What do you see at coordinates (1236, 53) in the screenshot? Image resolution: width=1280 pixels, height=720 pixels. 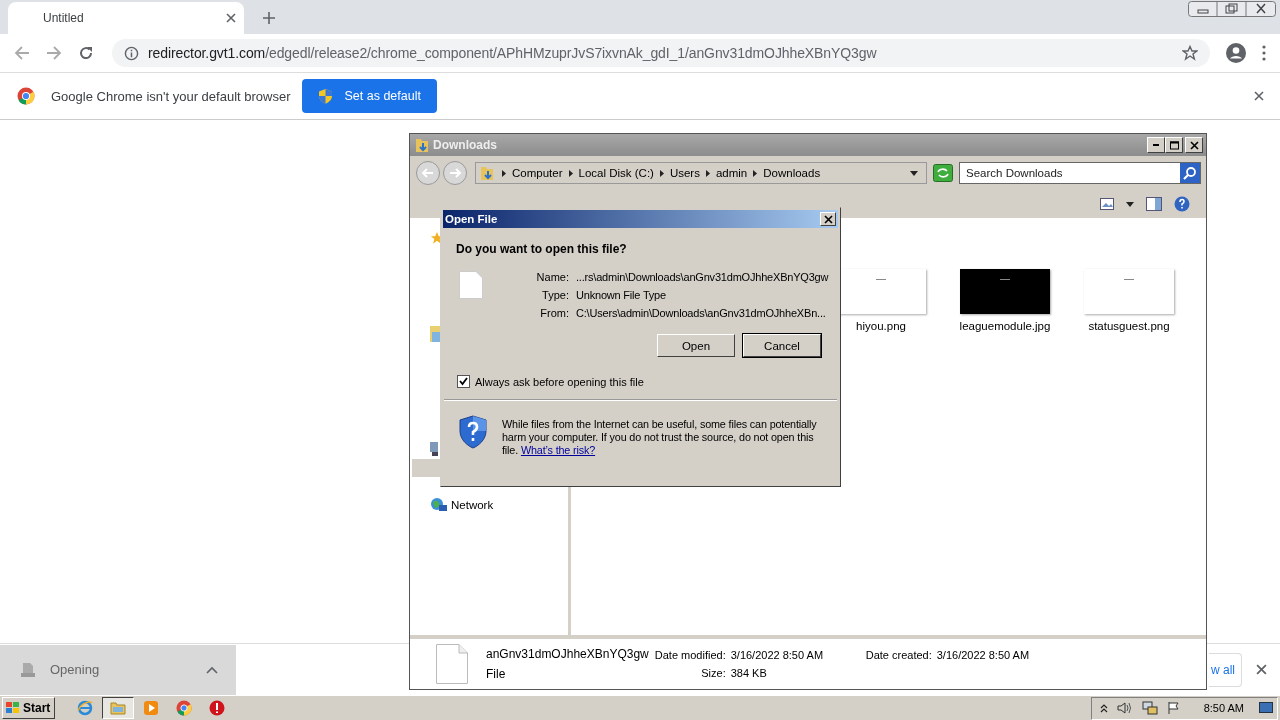 I see `profile-icon` at bounding box center [1236, 53].